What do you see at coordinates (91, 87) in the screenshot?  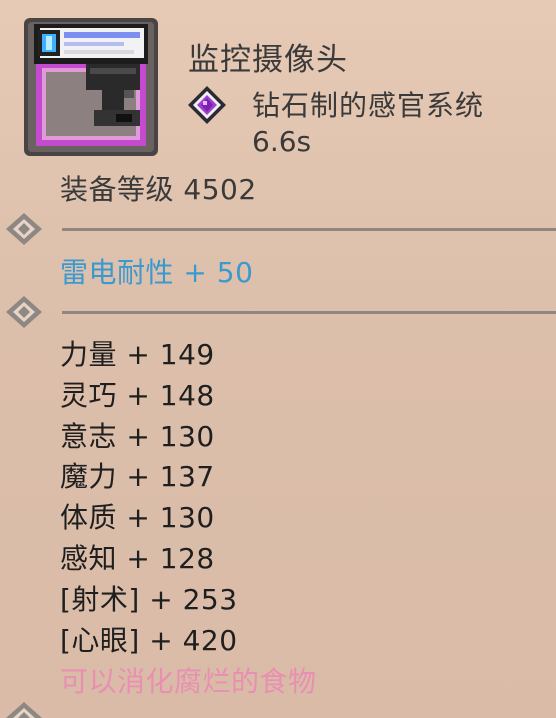 I see `security-camera-icon` at bounding box center [91, 87].